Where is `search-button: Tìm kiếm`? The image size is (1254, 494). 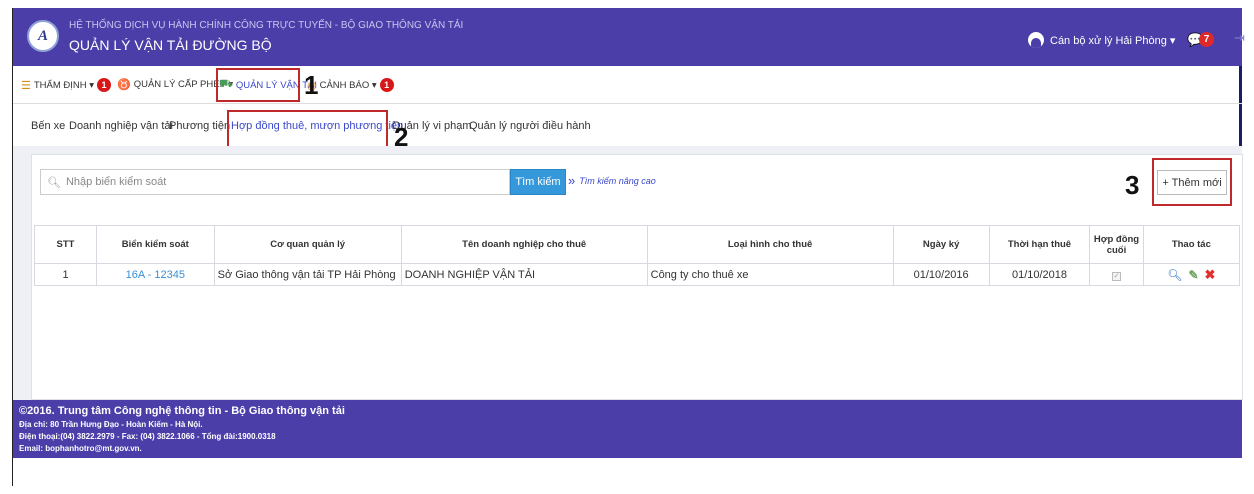 search-button: Tìm kiếm is located at coordinates (538, 182).